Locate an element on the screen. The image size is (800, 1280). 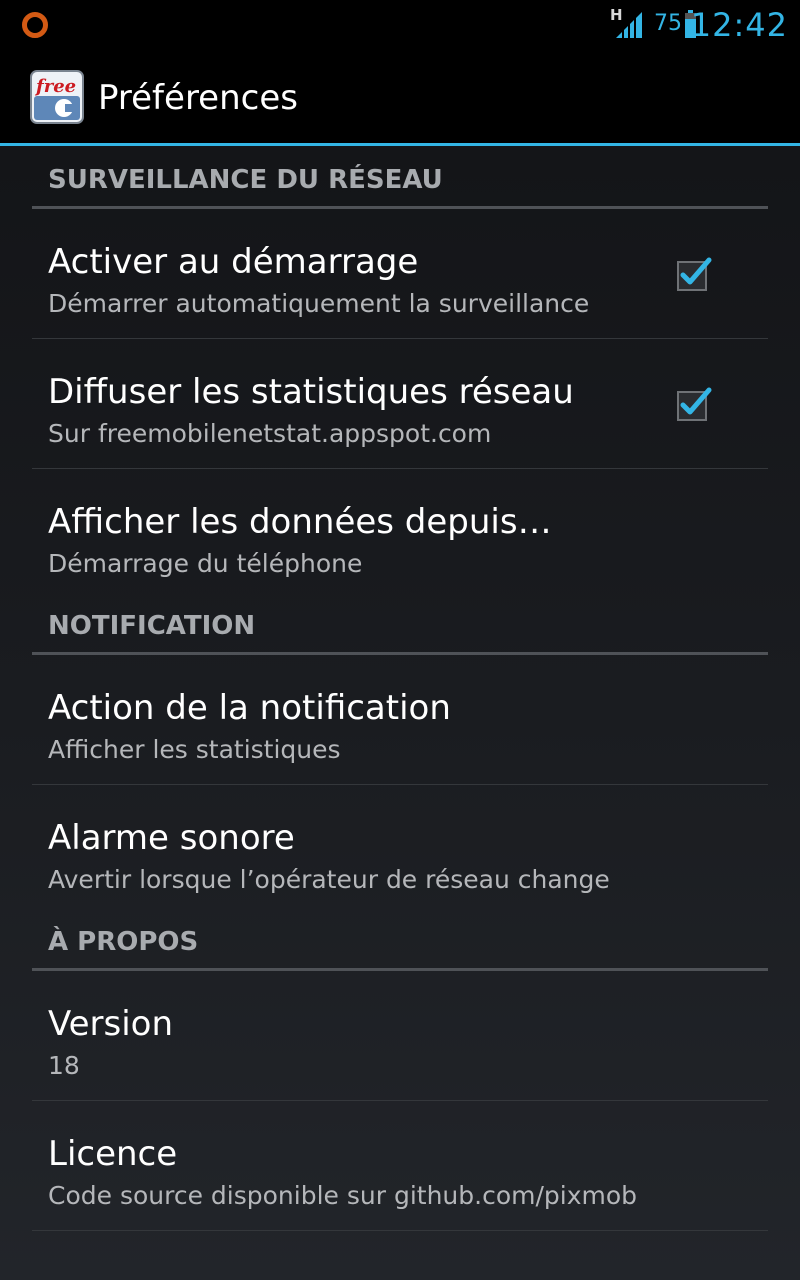
category-label: SURVEILLANCE DU RÉSEAU is located at coordinates (245, 180).